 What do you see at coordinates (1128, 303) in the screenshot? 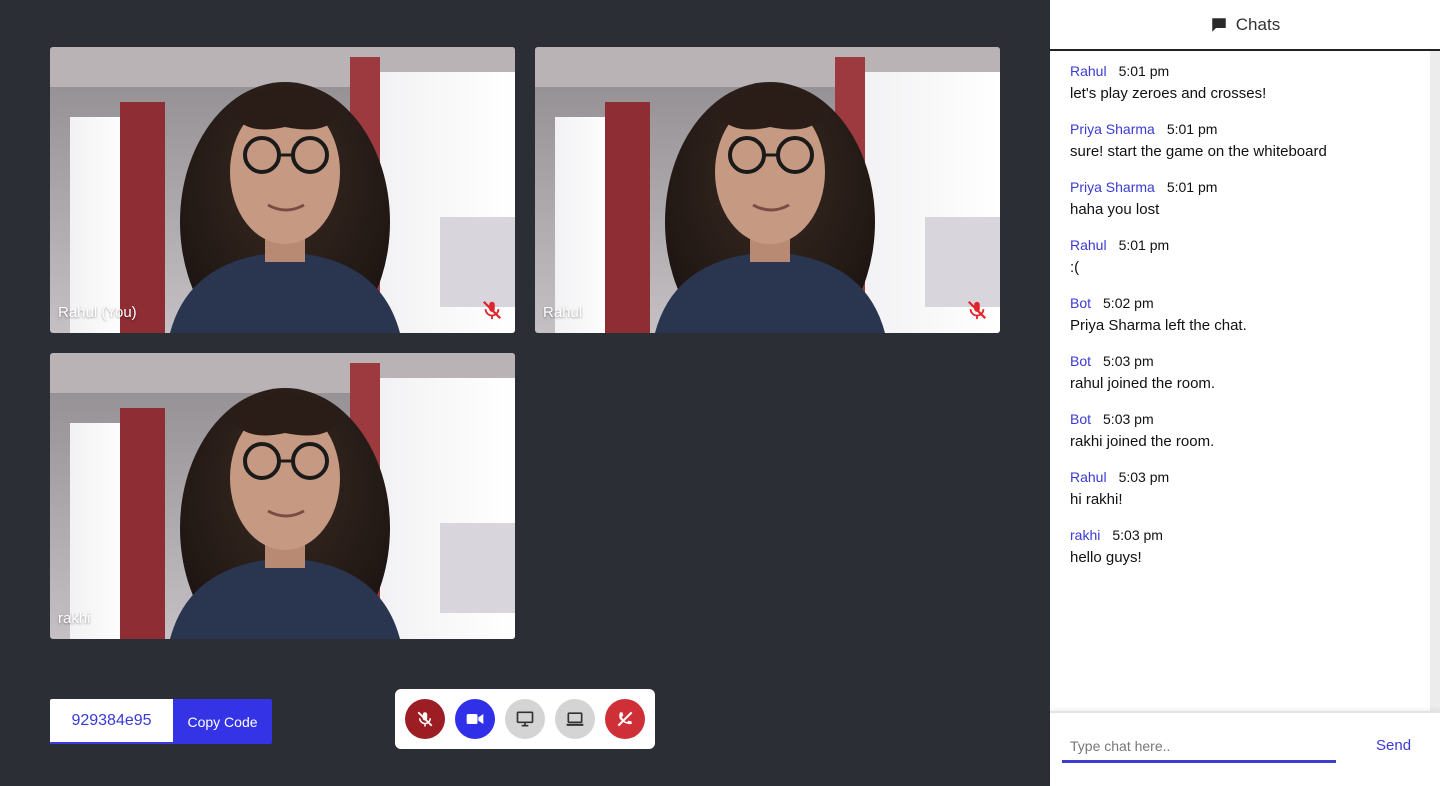
I see `message-time: 5:02 pm` at bounding box center [1128, 303].